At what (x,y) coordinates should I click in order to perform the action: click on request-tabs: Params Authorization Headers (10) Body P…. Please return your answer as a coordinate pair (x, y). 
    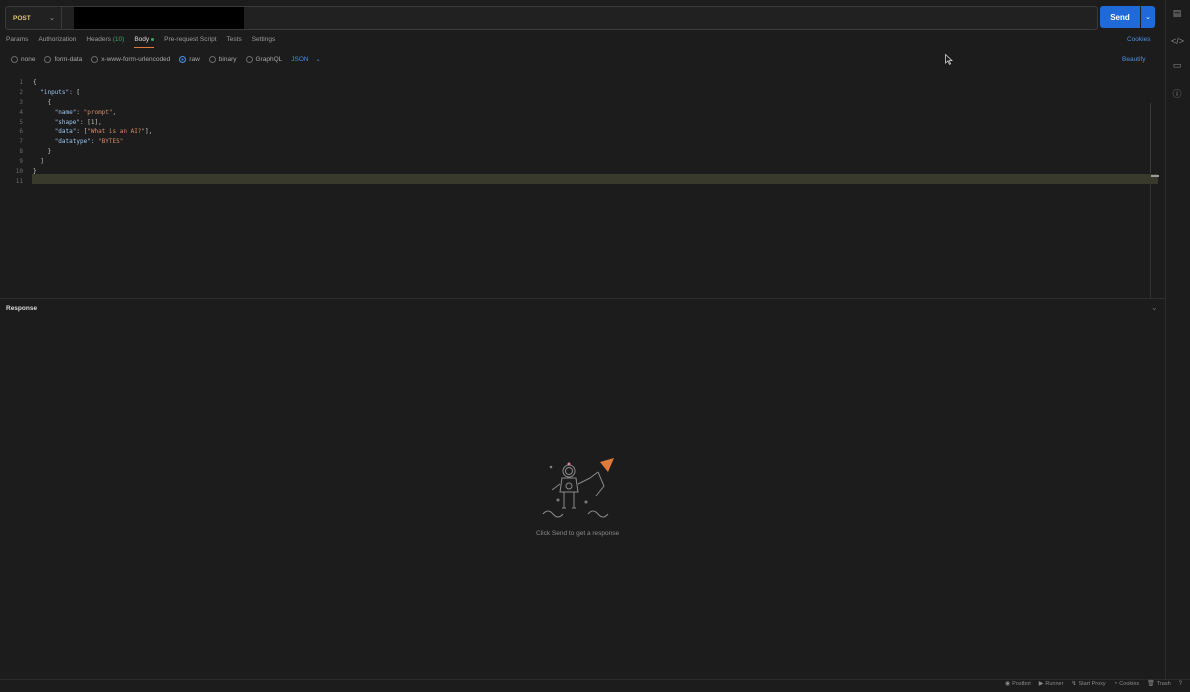
    Looking at the image, I should click on (145, 42).